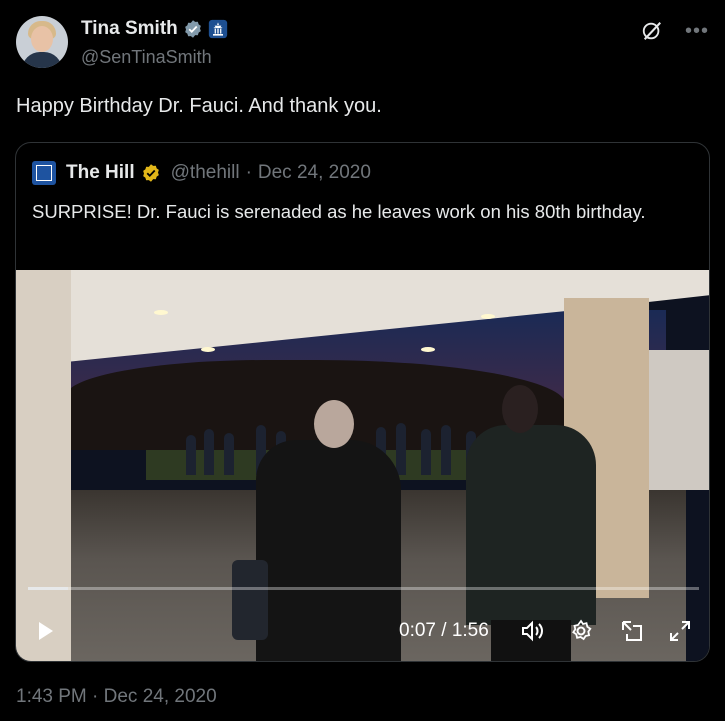 This screenshot has height=721, width=725. I want to click on verified-badge-icon, so click(192, 29).